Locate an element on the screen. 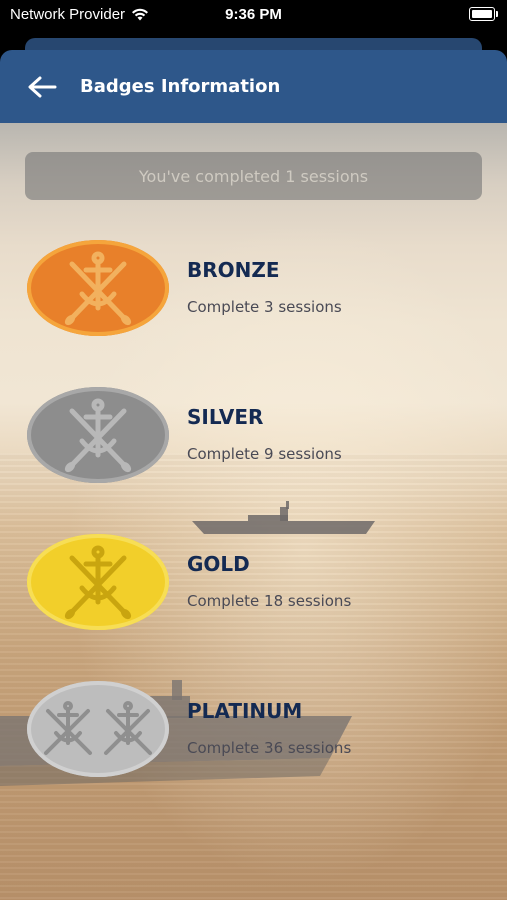 The image size is (507, 900). badge-row-platinum: PLATINUM Complete 36 sessions is located at coordinates (257, 731).